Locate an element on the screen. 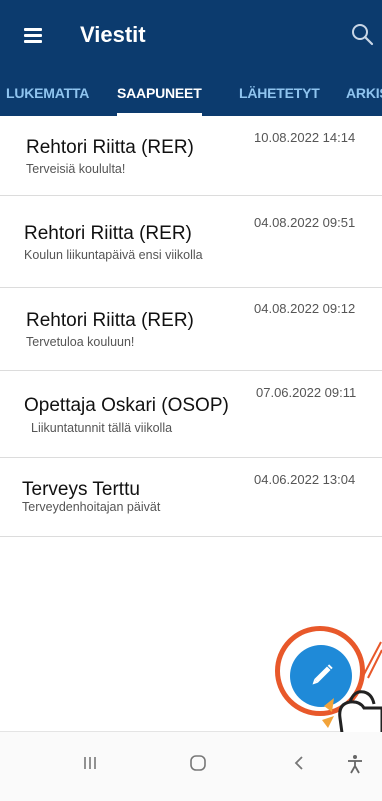  tab-lahetetyt: LÄHETETYT is located at coordinates (279, 97).